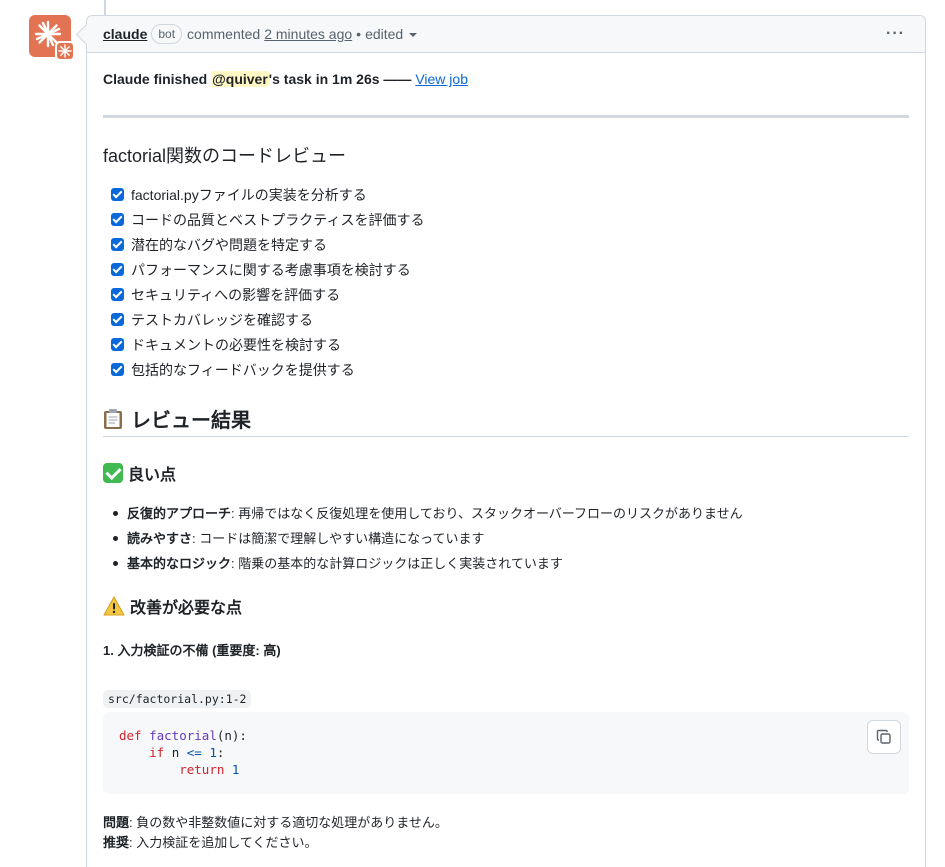 The height and width of the screenshot is (867, 945). Describe the element at coordinates (240, 79) in the screenshot. I see `user-mention: @quiver` at that location.